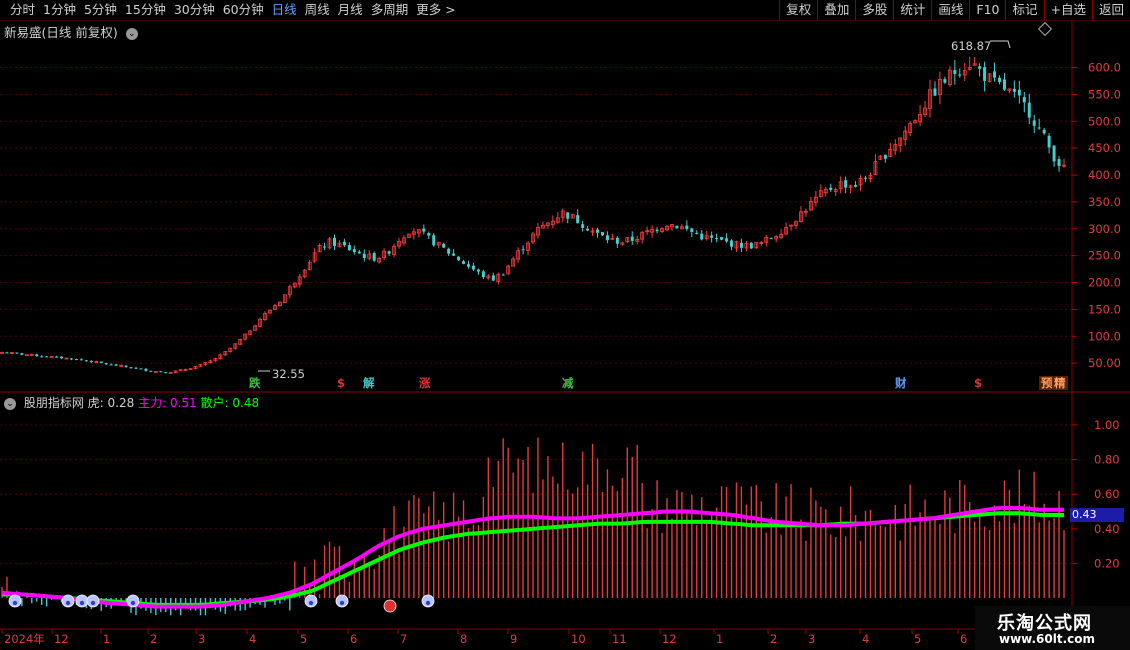 This screenshot has height=650, width=1130. I want to click on month-label: 4, so click(252, 639).